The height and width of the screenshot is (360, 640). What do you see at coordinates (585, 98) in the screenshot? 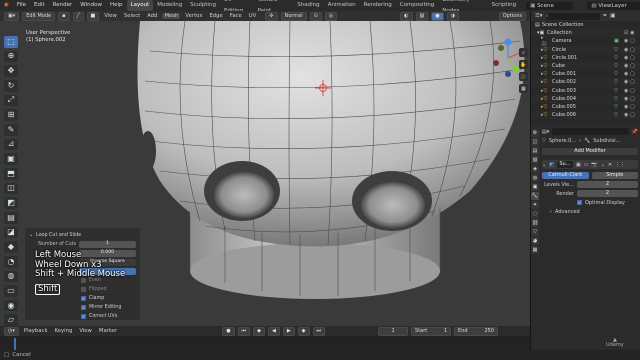
I see `outliner-item: ▸▽ Cube.004 ▽ ◉ ▢` at bounding box center [585, 98].